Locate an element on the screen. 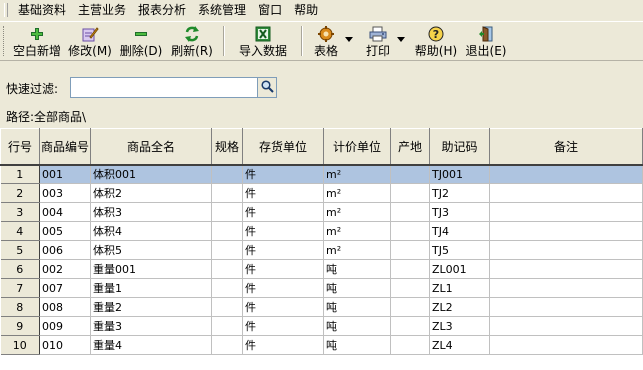 This screenshot has width=643, height=370. column-header-stock-unit: 存货单位 is located at coordinates (283, 147).